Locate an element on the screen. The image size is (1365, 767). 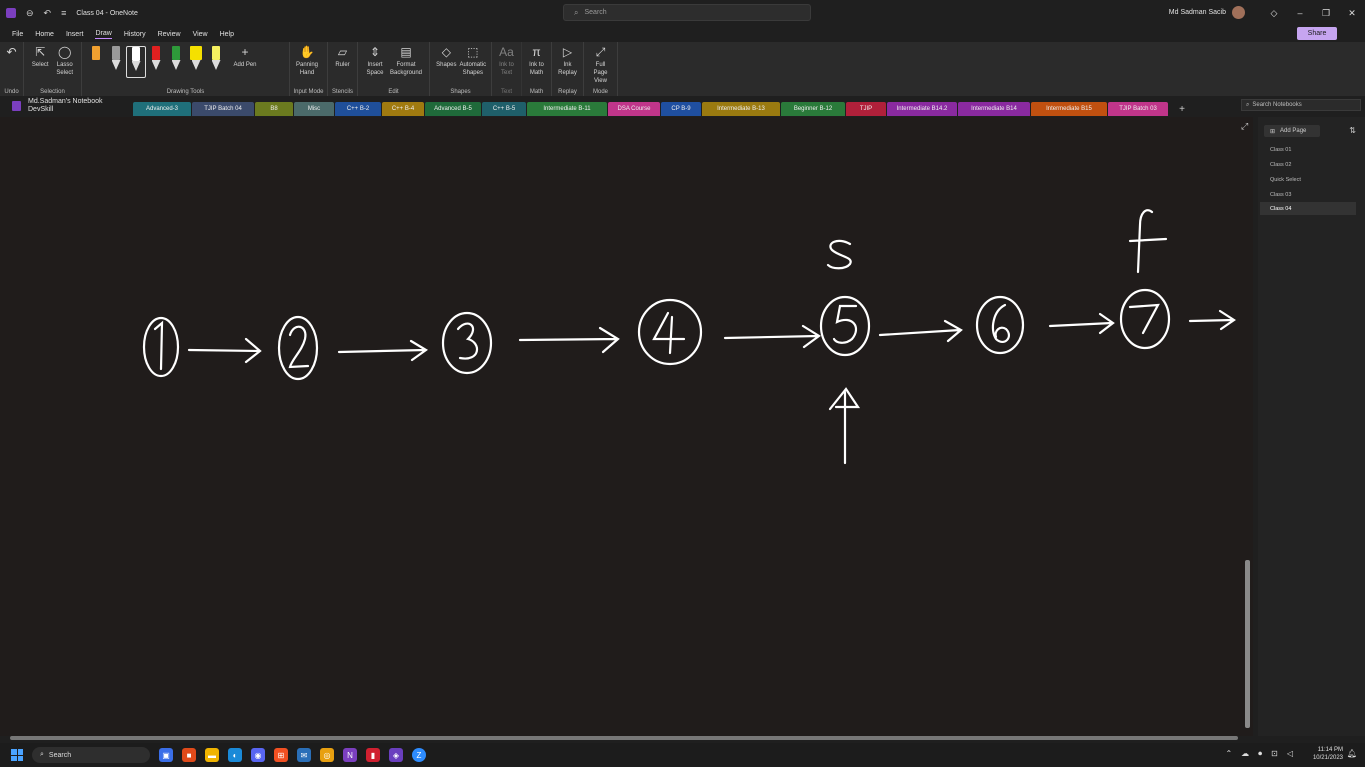
ink-label-f is located at coordinates (1148, 241).